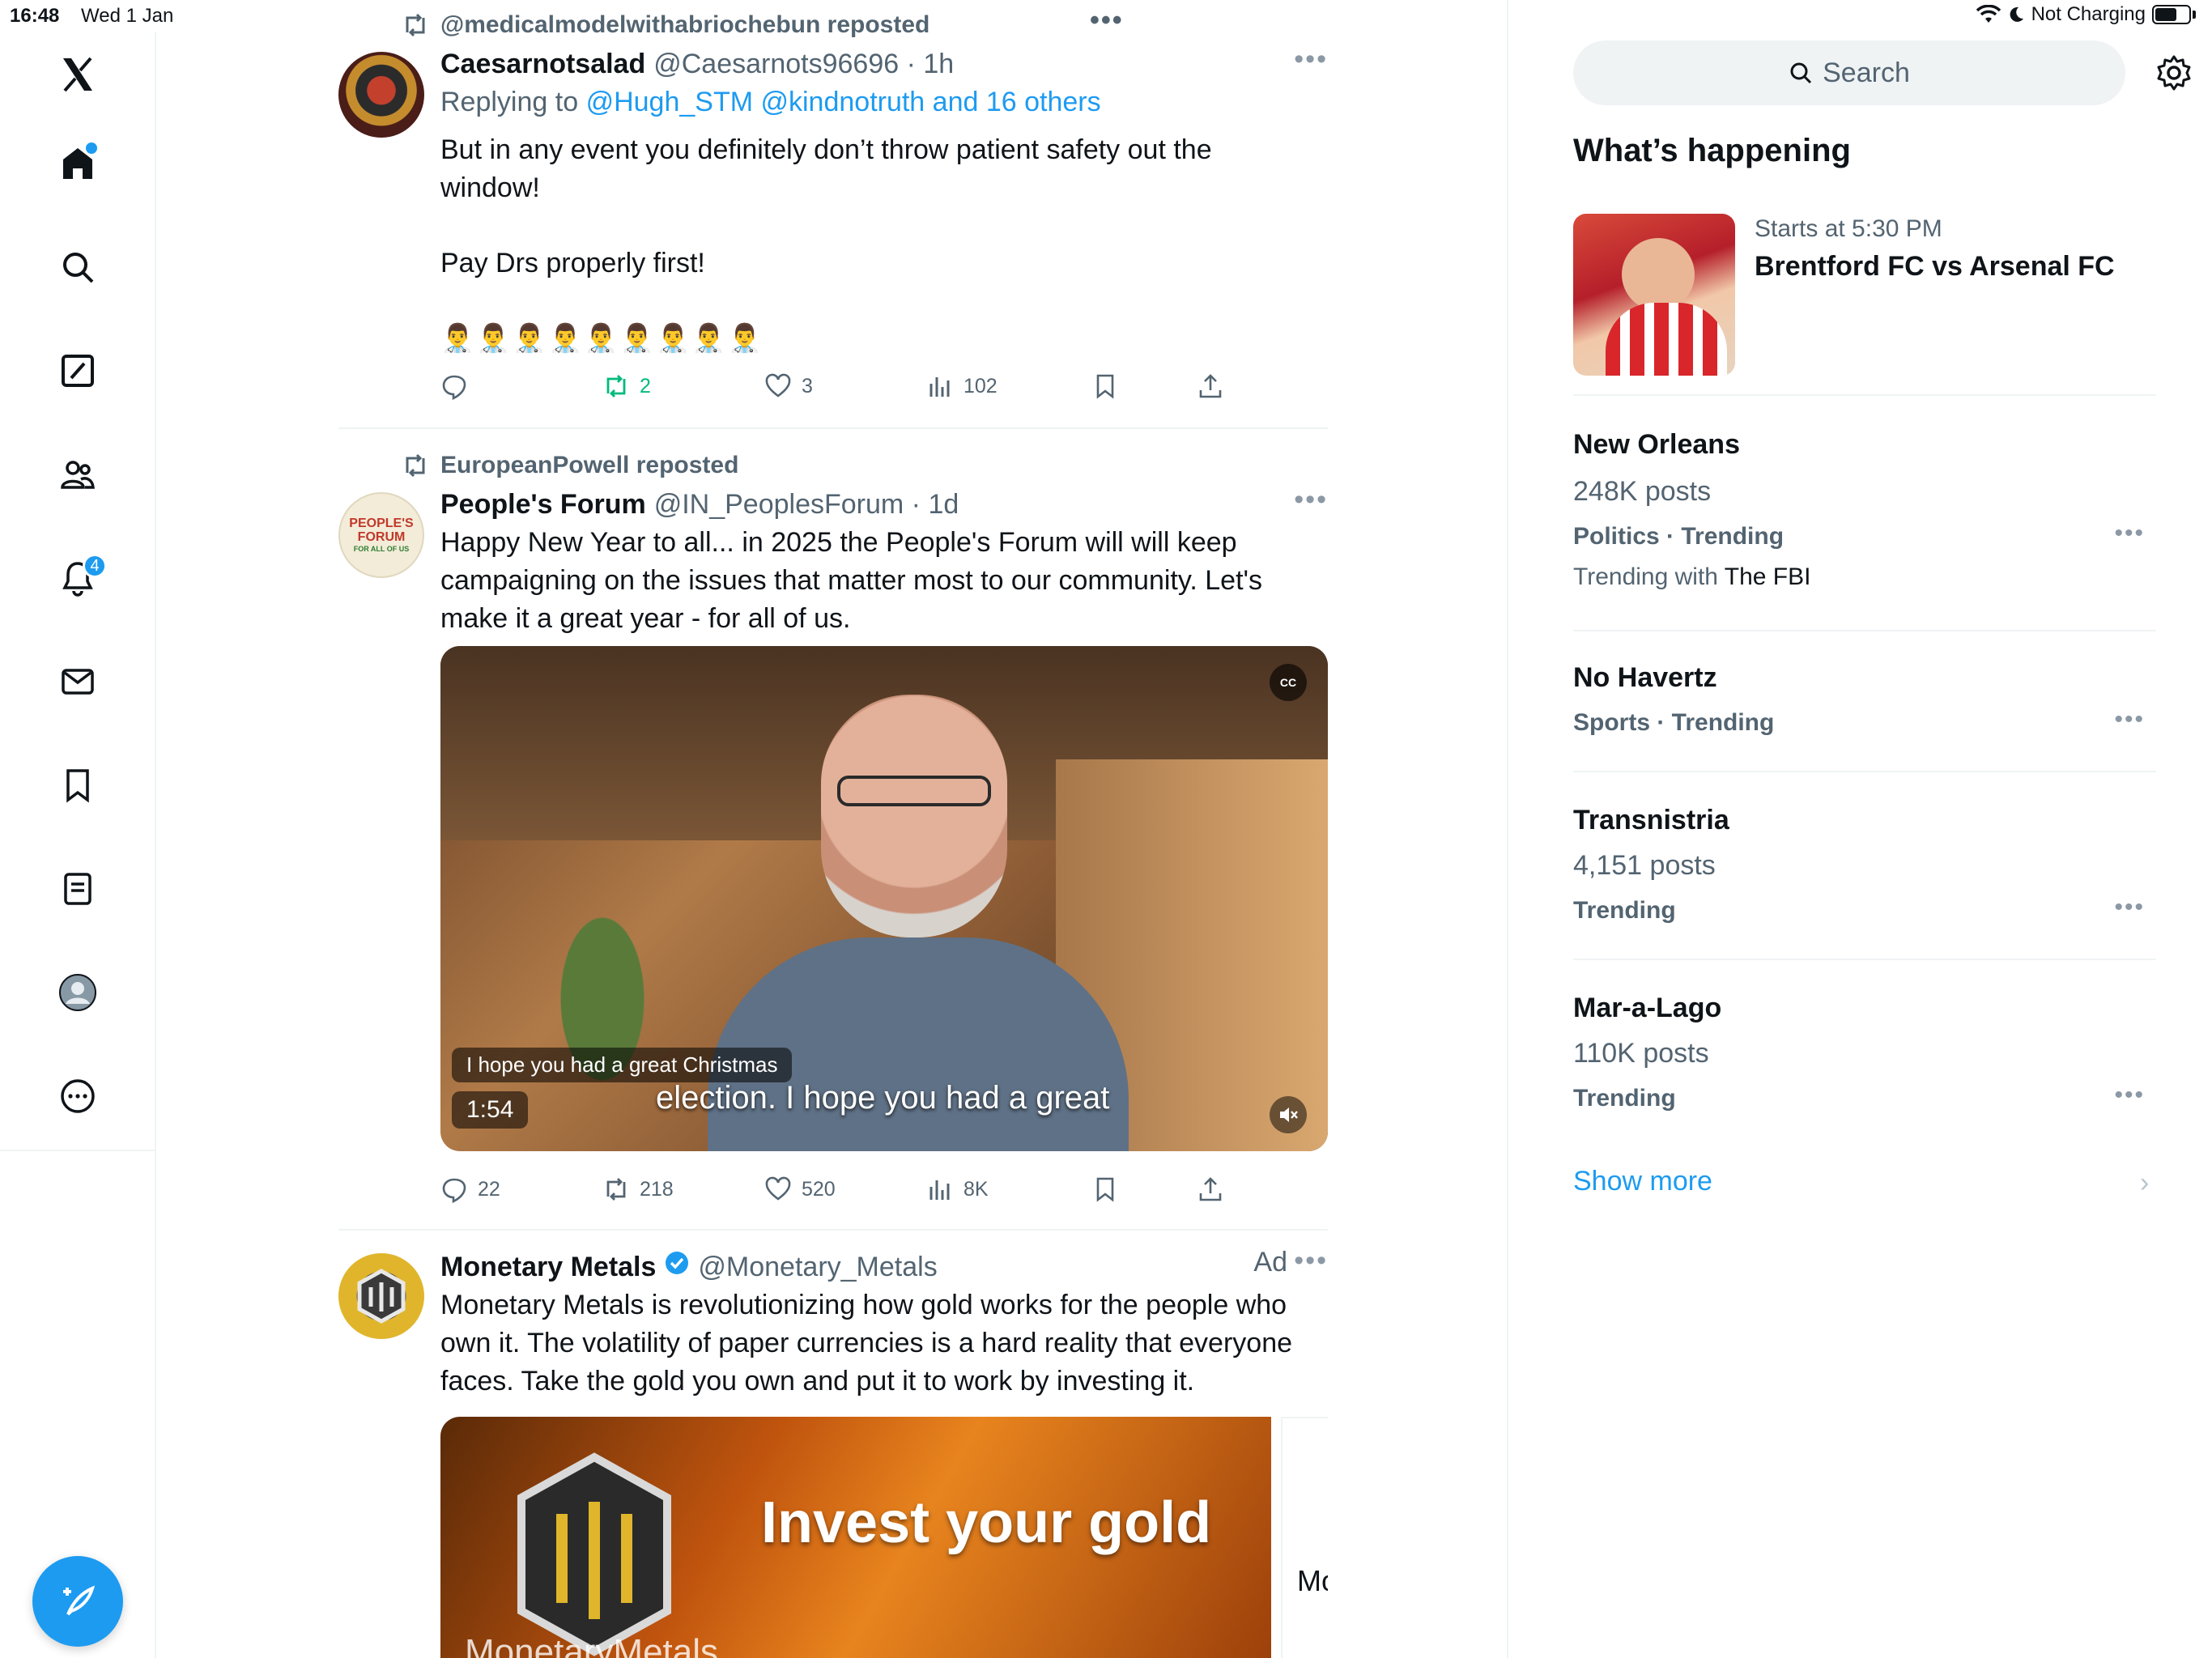 The width and height of the screenshot is (2212, 1658). What do you see at coordinates (548, 1267) in the screenshot?
I see `author-name: Monetary Metals` at bounding box center [548, 1267].